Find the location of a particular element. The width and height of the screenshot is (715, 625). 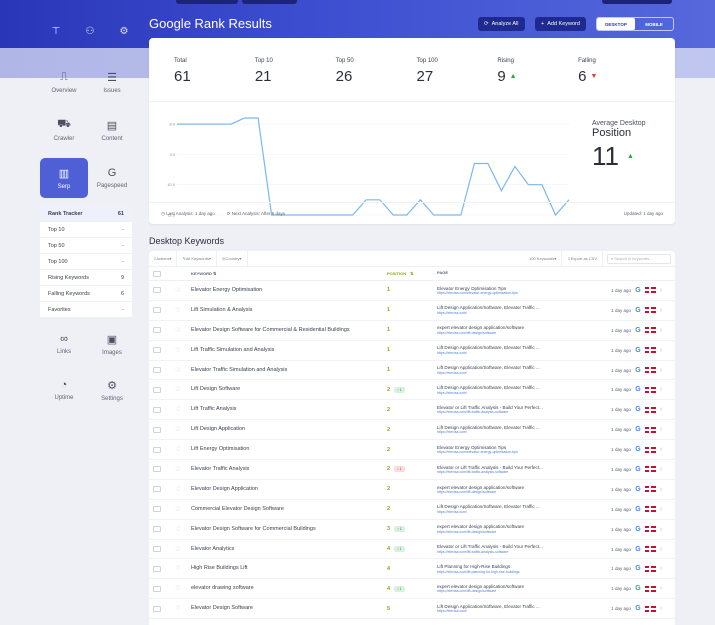

submenu-item: Rank Tracker 61 is located at coordinates (86, 214).